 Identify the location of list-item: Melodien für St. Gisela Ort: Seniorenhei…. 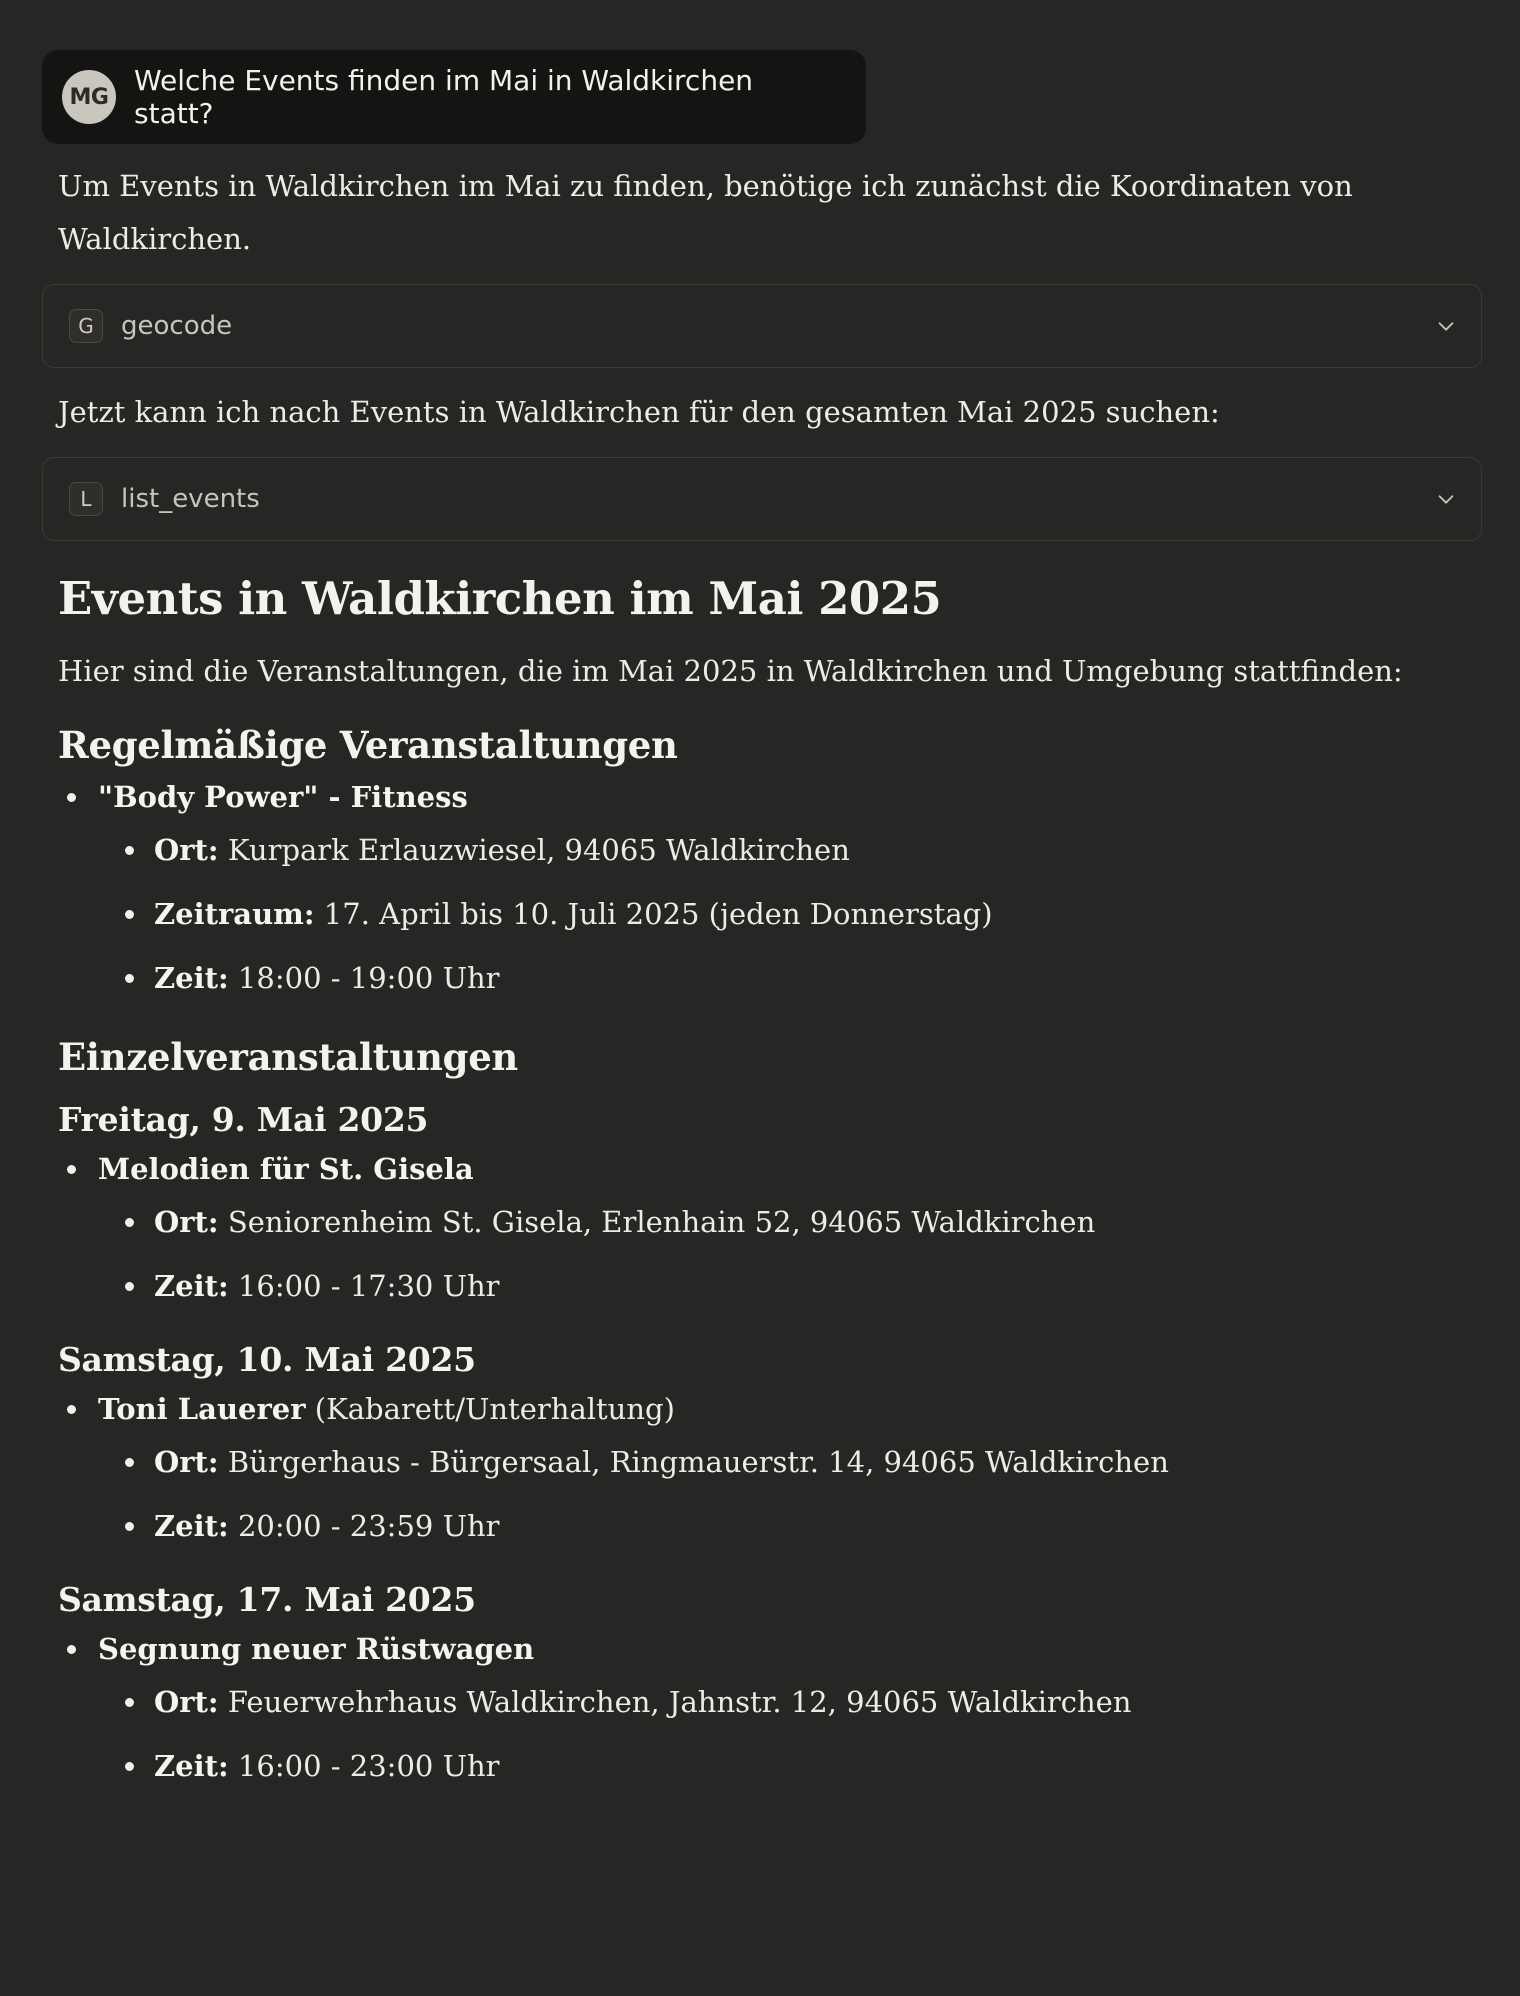
(762, 1227).